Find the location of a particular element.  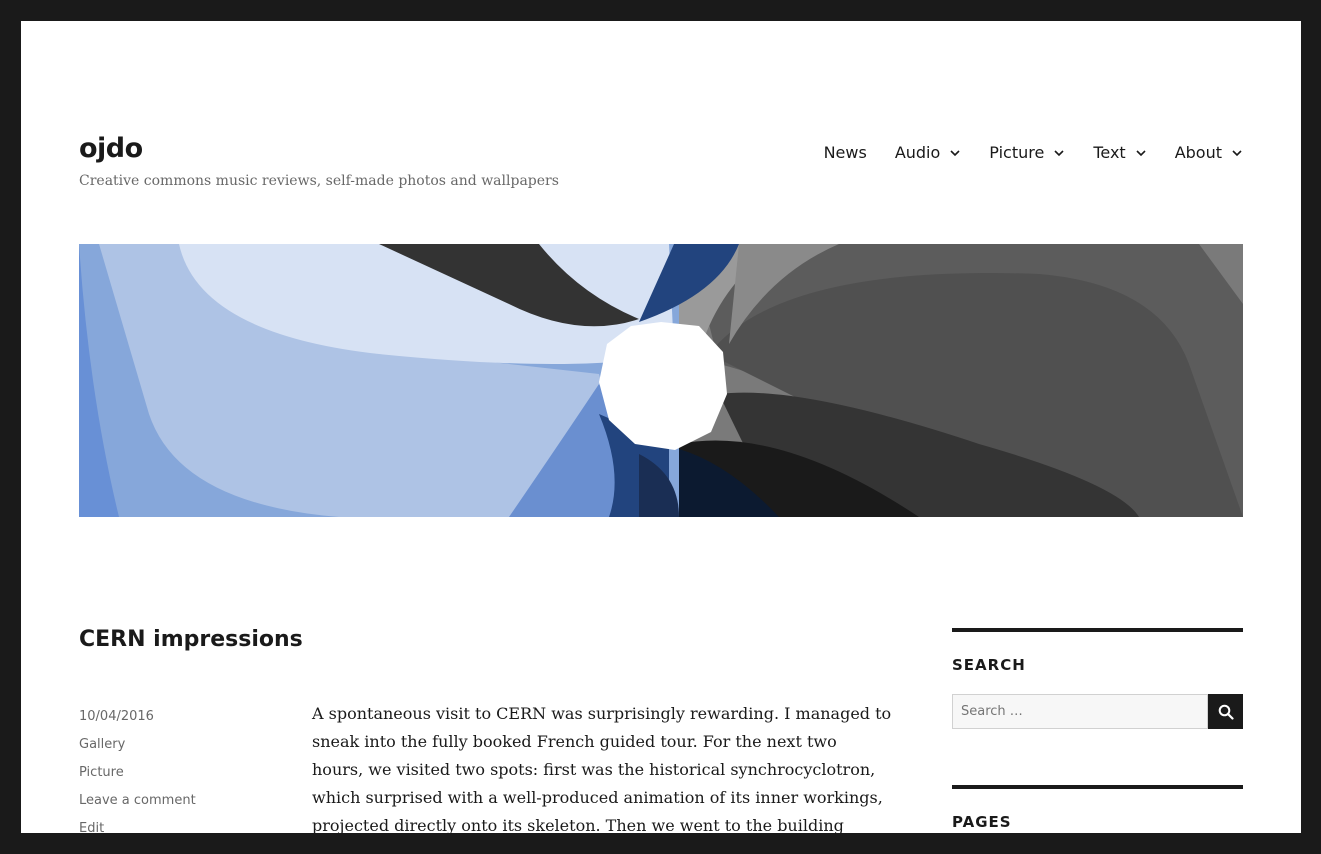

widget-title: PAGES is located at coordinates (982, 822).